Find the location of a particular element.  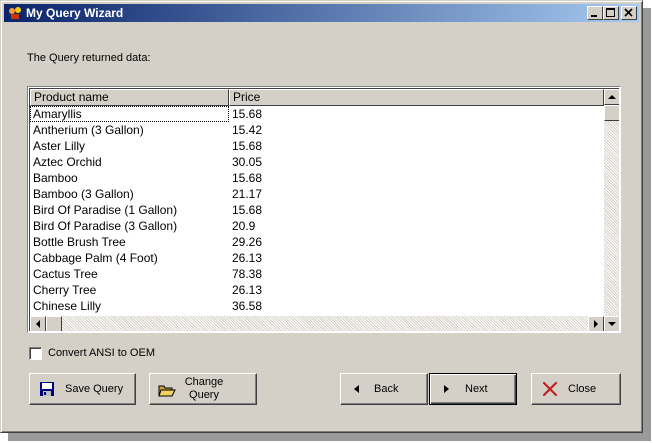

save-query-button: Save Query is located at coordinates (82, 389).